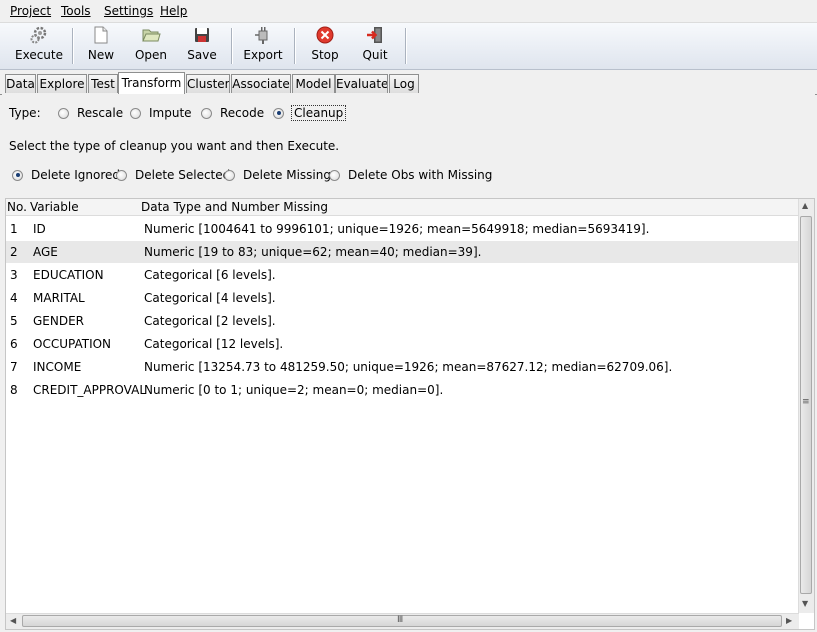 This screenshot has width=817, height=632. What do you see at coordinates (14, 344) in the screenshot?
I see `row-no: 6` at bounding box center [14, 344].